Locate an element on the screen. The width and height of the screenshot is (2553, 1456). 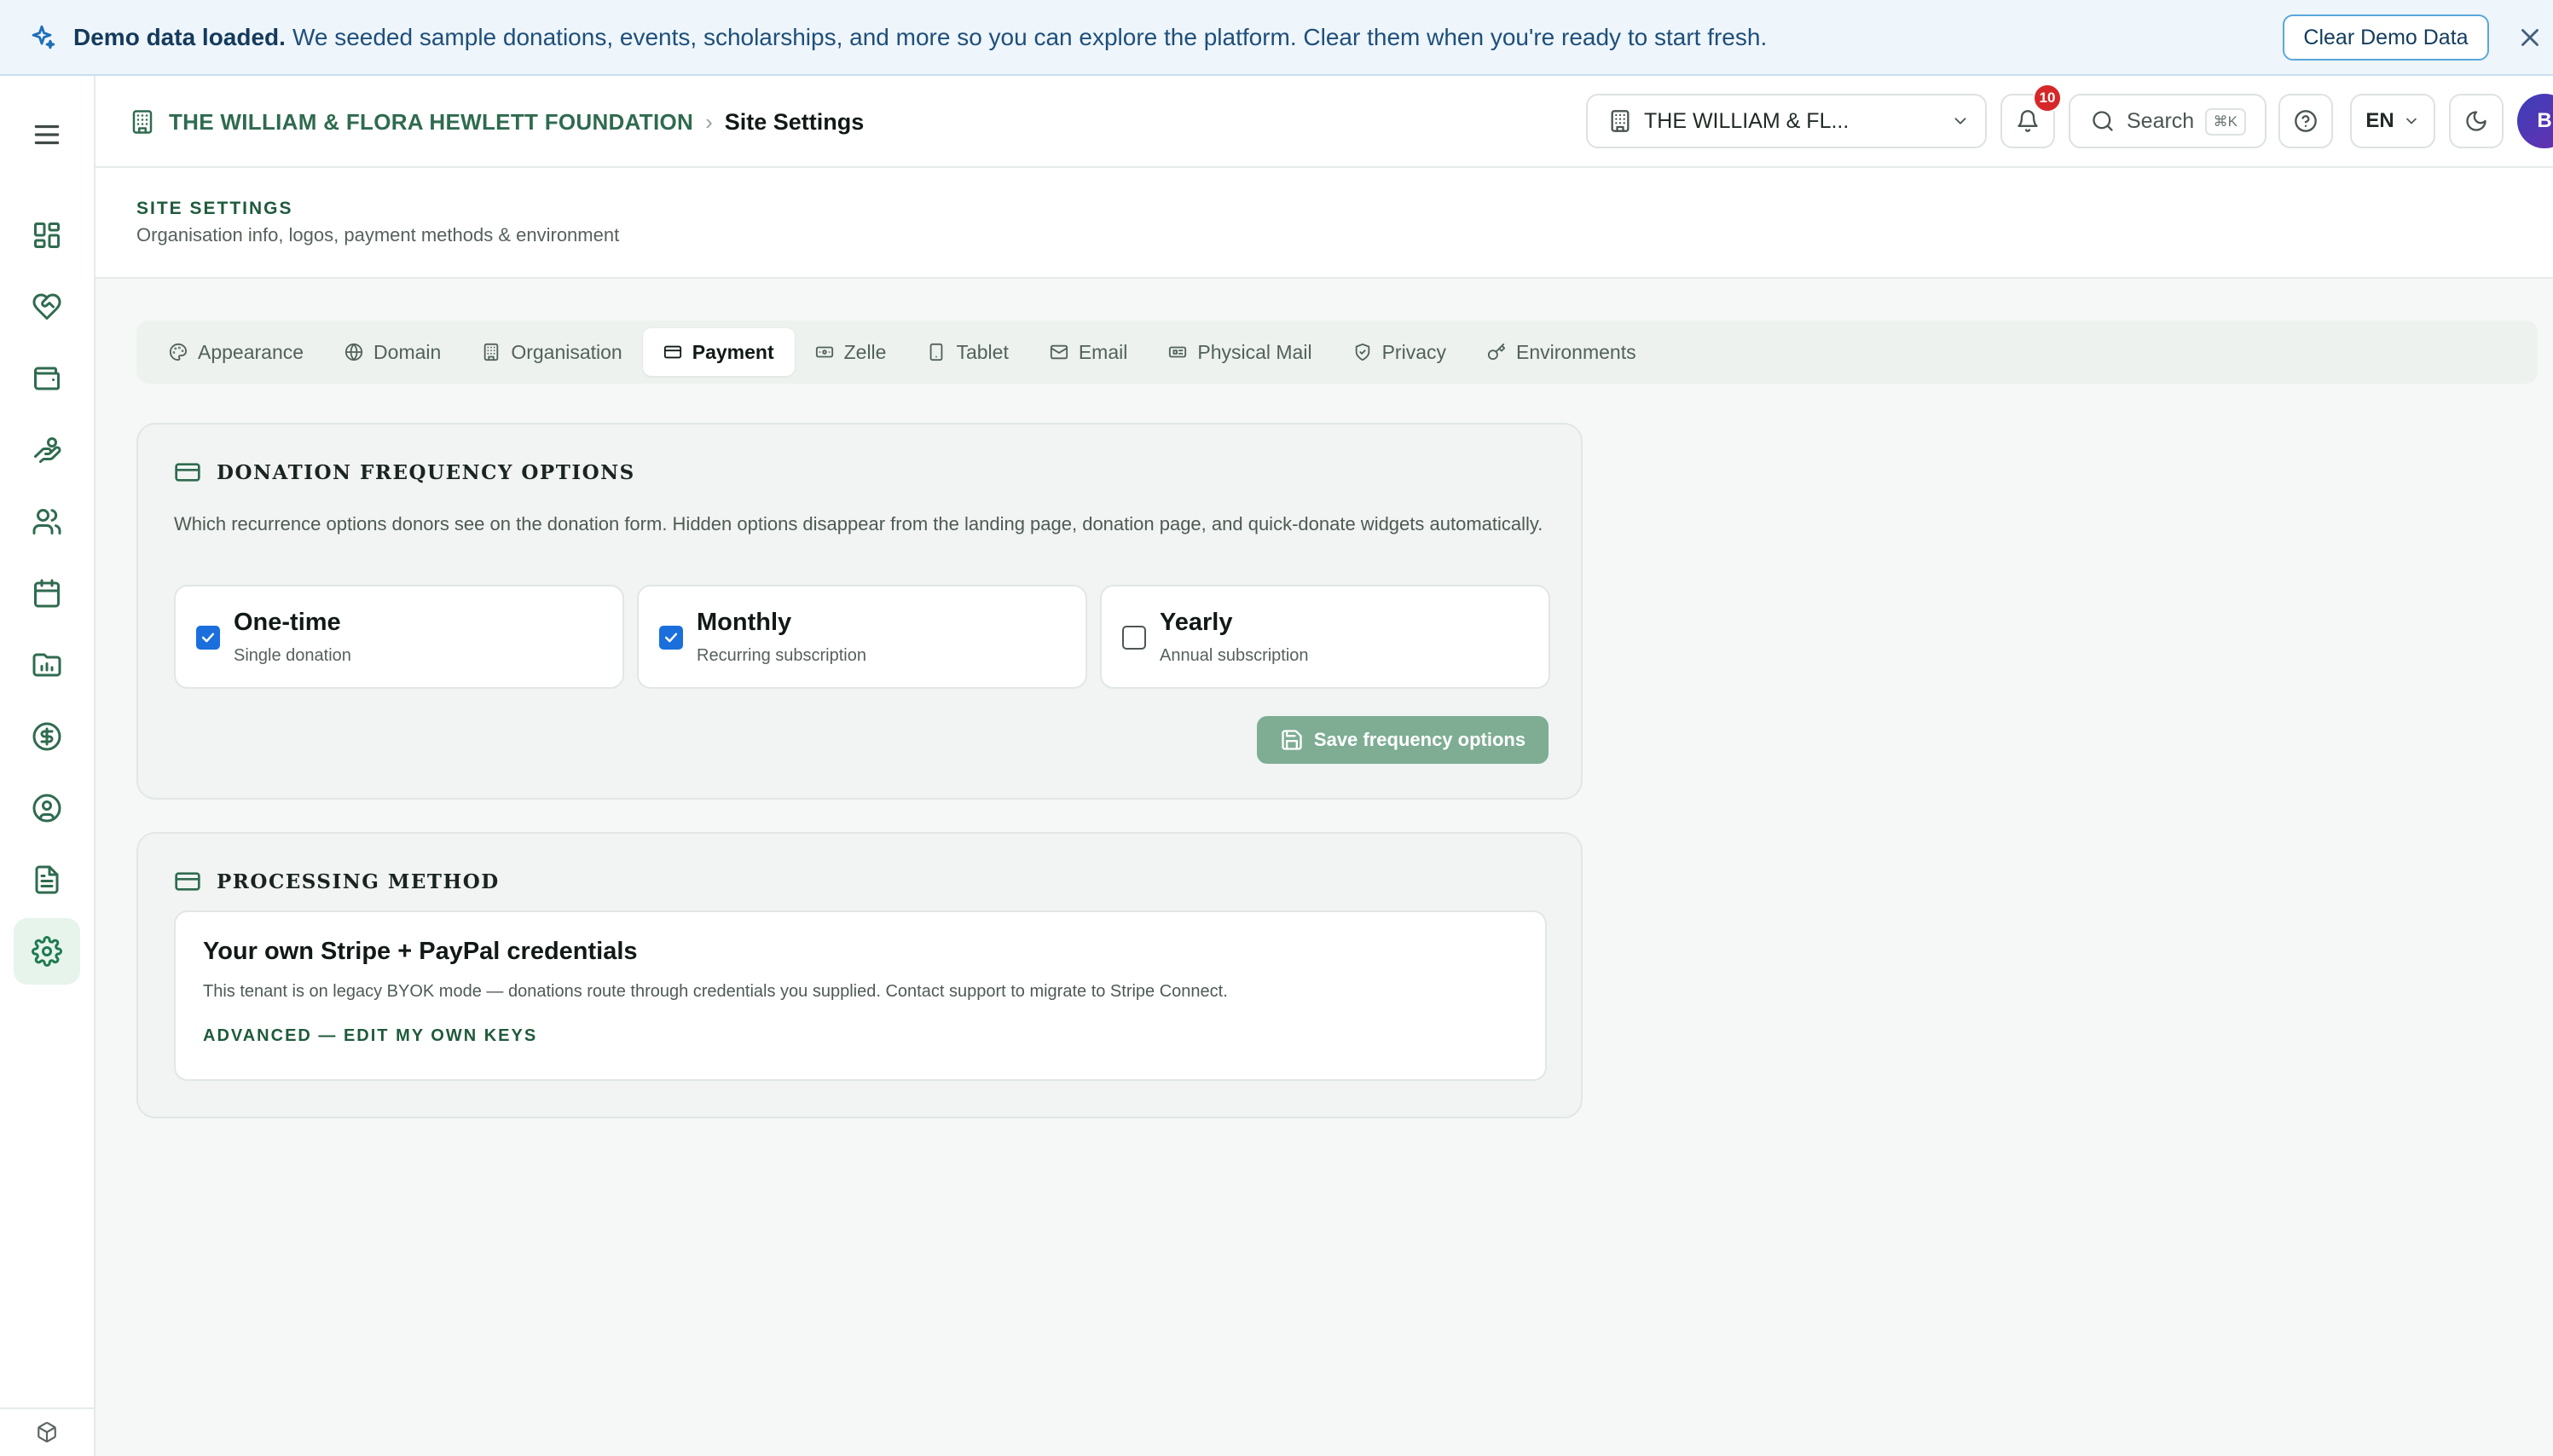
save-frequency-options-button: Save frequency options is located at coordinates (1403, 740).